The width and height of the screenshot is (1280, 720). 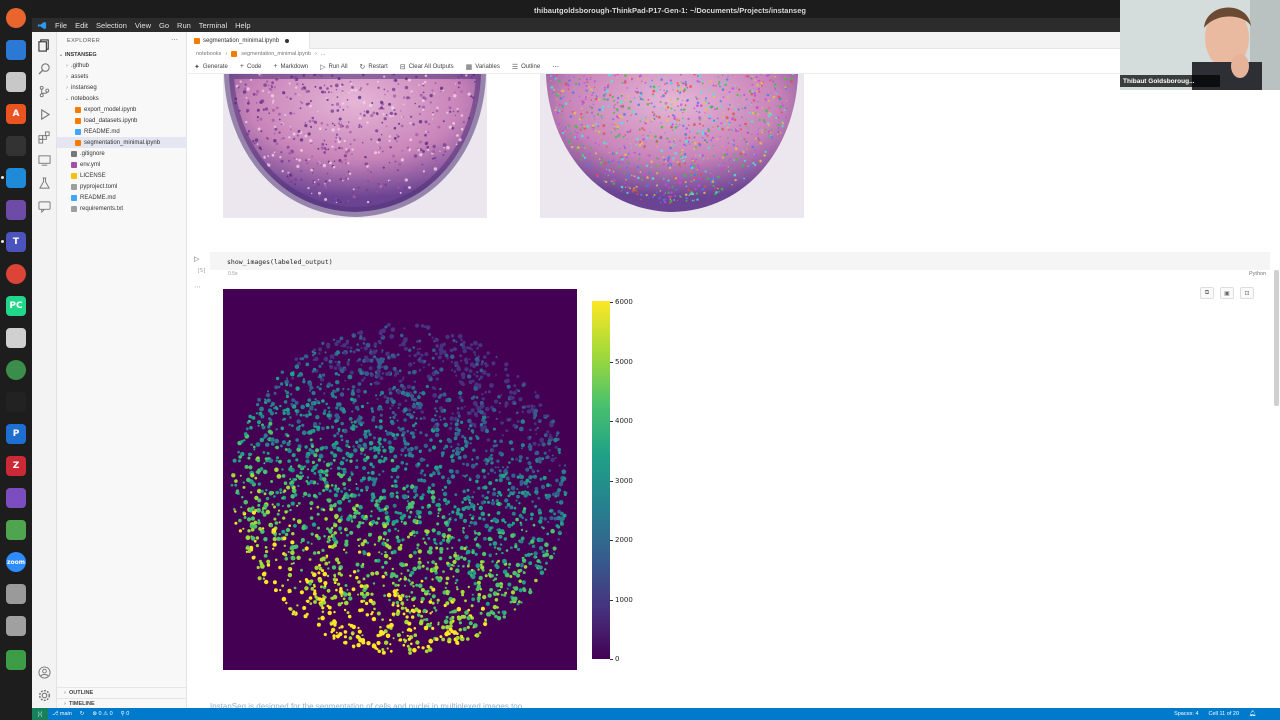 What do you see at coordinates (62, 714) in the screenshot?
I see `branch-indicator: ⎇ main` at bounding box center [62, 714].